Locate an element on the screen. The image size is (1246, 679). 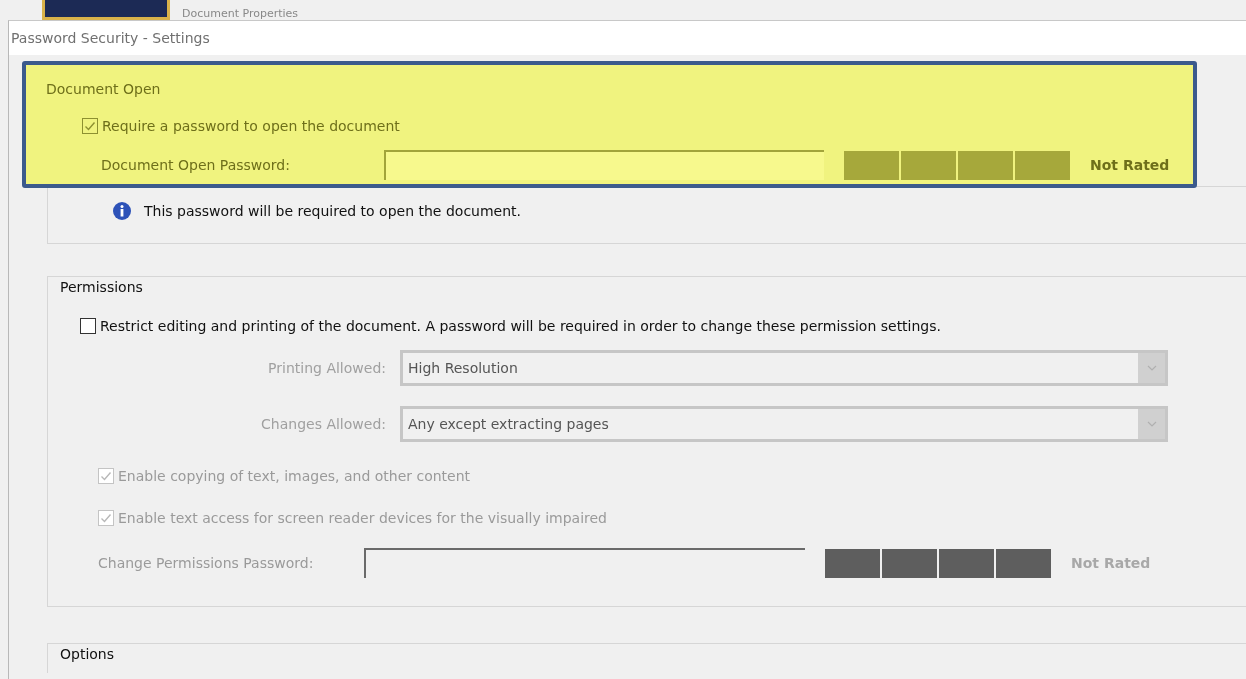
field-label: Document Open Password: is located at coordinates (196, 165).